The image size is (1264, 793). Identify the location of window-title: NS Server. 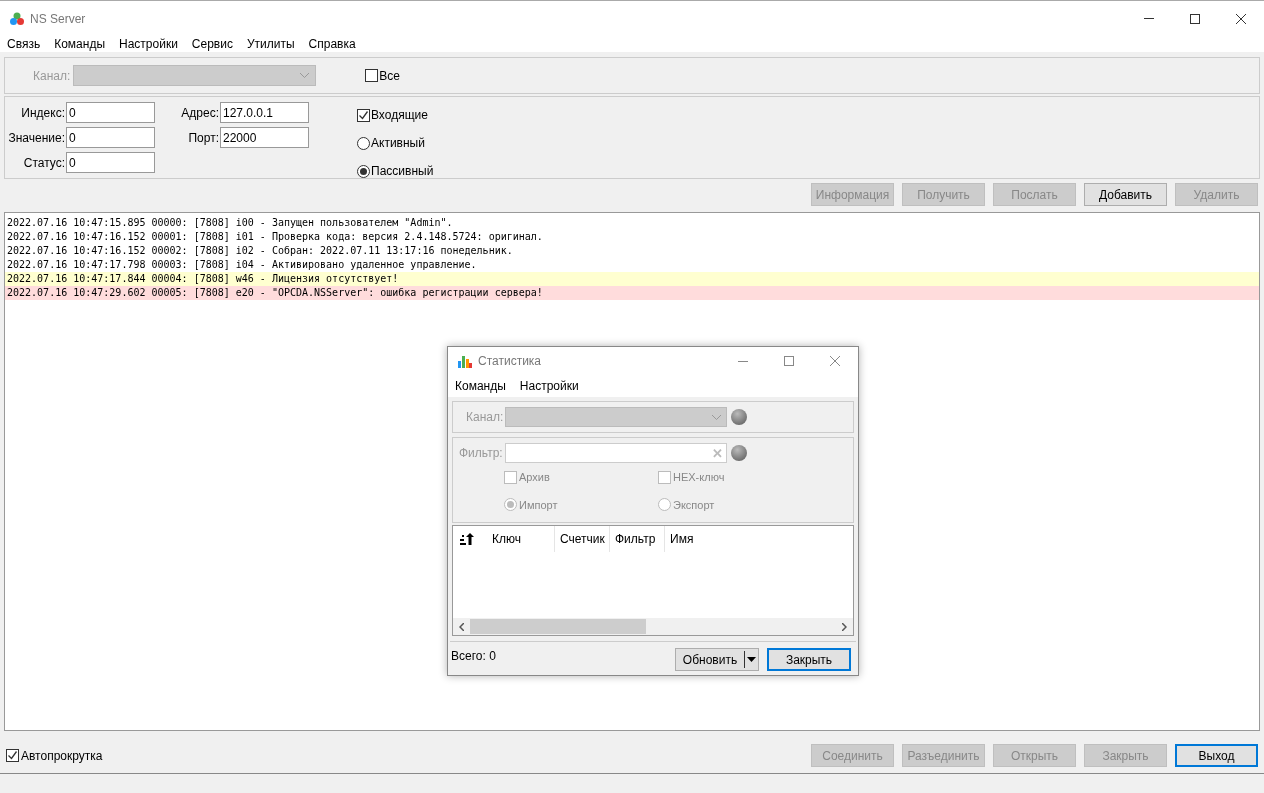
(58, 19).